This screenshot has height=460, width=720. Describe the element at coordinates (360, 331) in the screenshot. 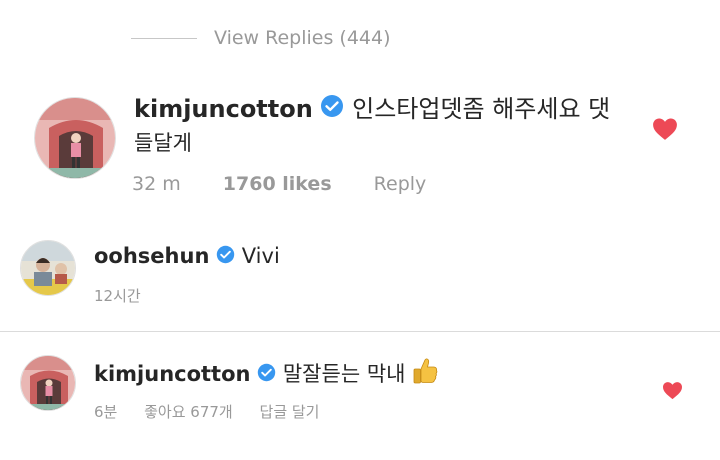

I see `divider` at that location.